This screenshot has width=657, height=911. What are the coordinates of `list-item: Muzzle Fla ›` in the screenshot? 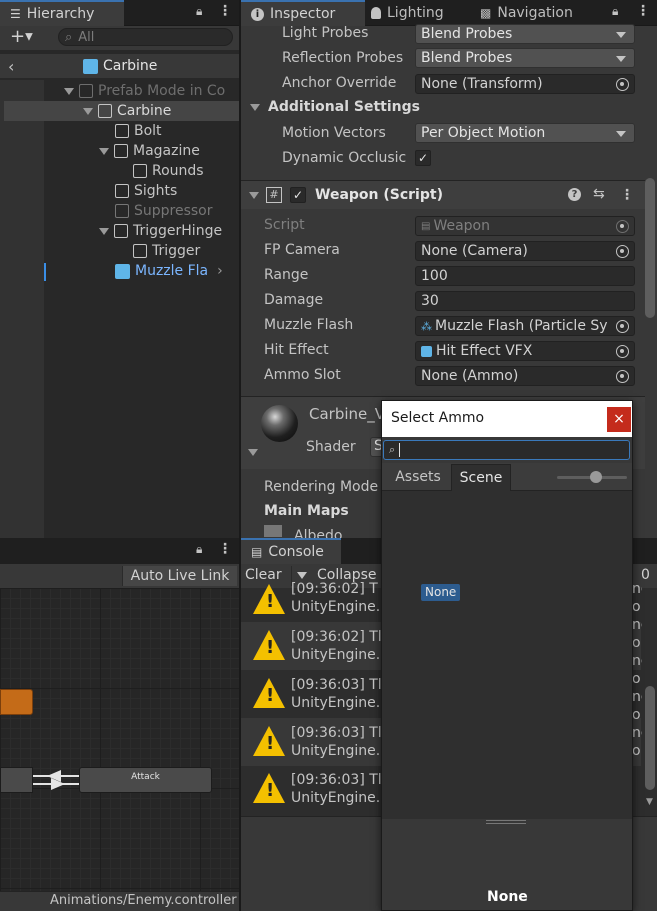 It's located at (169, 271).